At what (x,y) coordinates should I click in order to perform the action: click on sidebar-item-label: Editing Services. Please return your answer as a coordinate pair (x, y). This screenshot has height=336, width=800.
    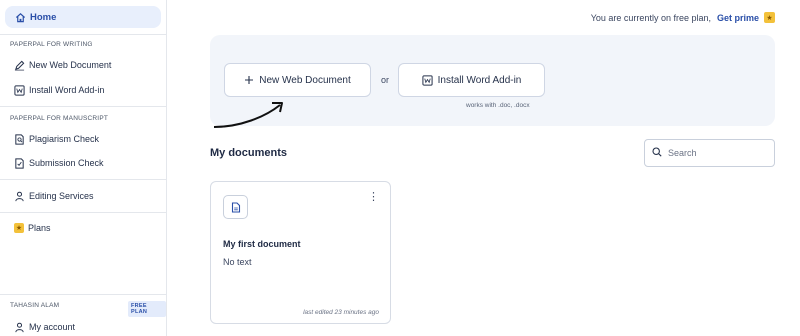
    Looking at the image, I should click on (61, 196).